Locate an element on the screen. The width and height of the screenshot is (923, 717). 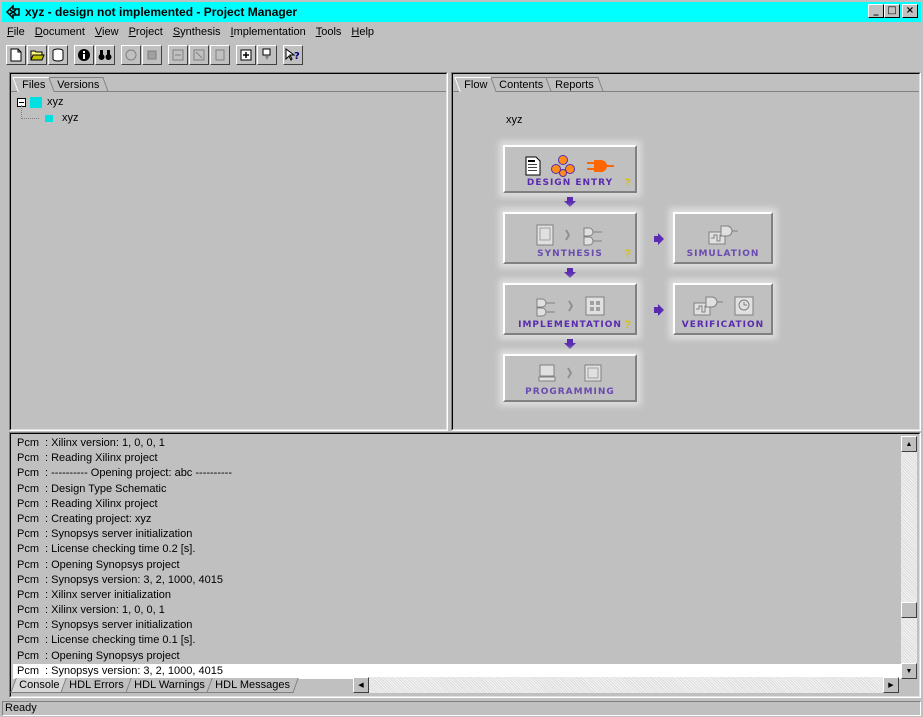
context-help-button: ? is located at coordinates (293, 55).